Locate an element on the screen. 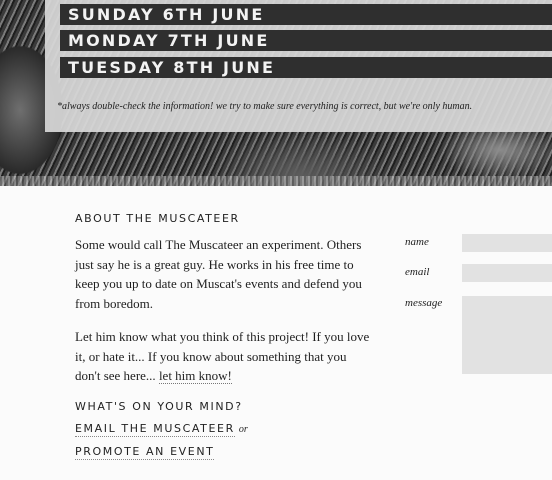 This screenshot has width=552, height=480. date-item-monday: MONDAY 7TH JUNE is located at coordinates (306, 40).